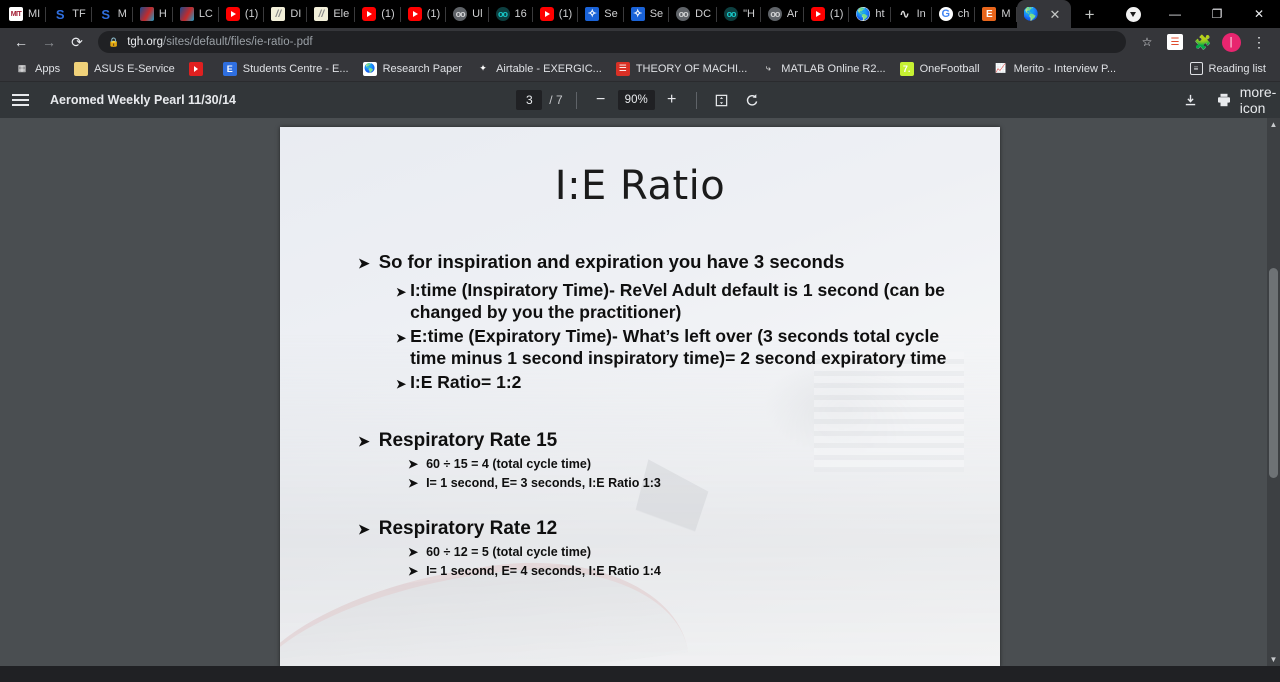 Image resolution: width=1280 pixels, height=682 pixels. I want to click on browser-tab: oo "H, so click(739, 14).